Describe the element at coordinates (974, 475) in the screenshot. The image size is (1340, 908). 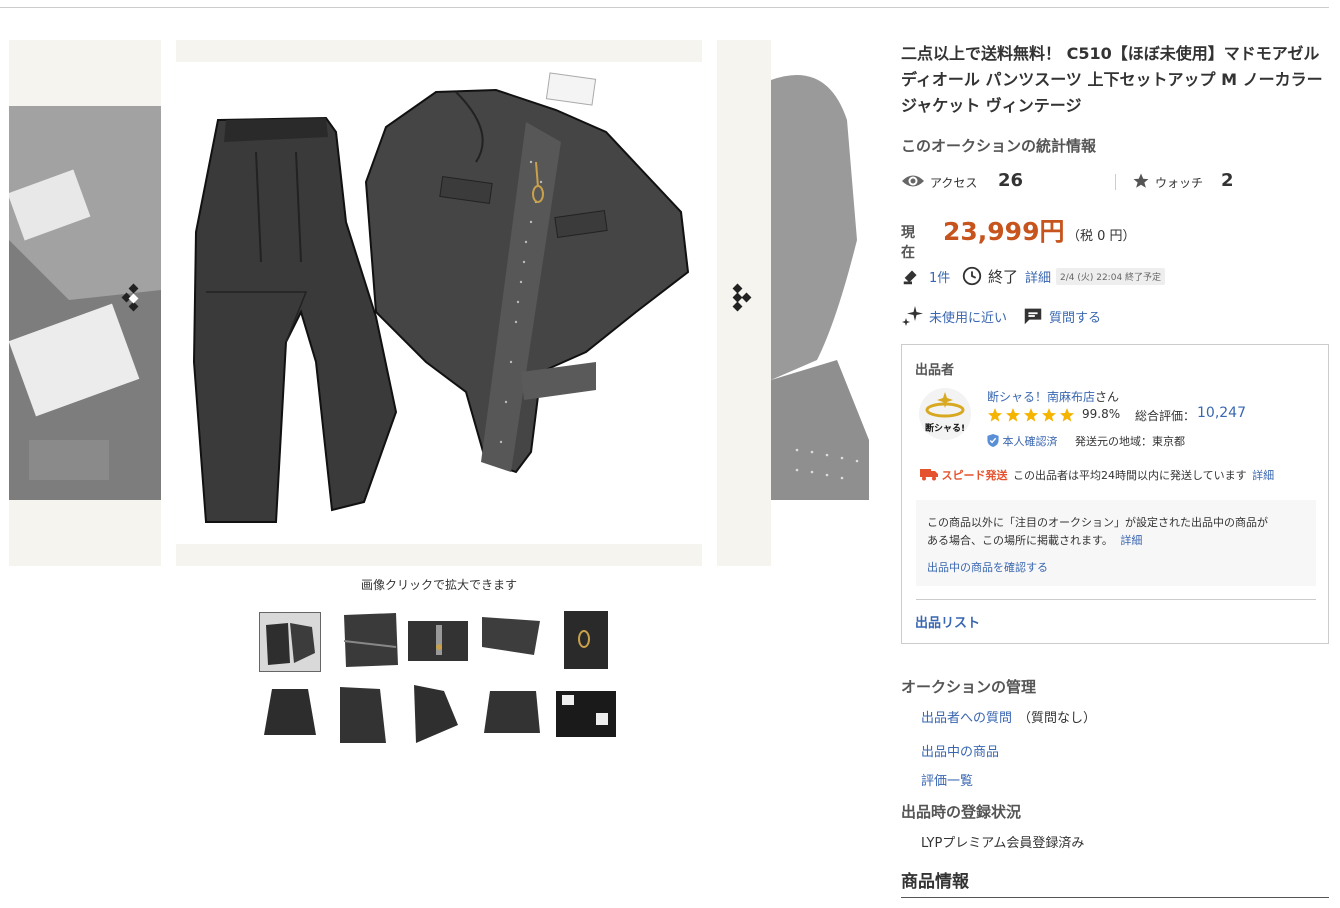
I see `speed-label: スピード発送` at that location.